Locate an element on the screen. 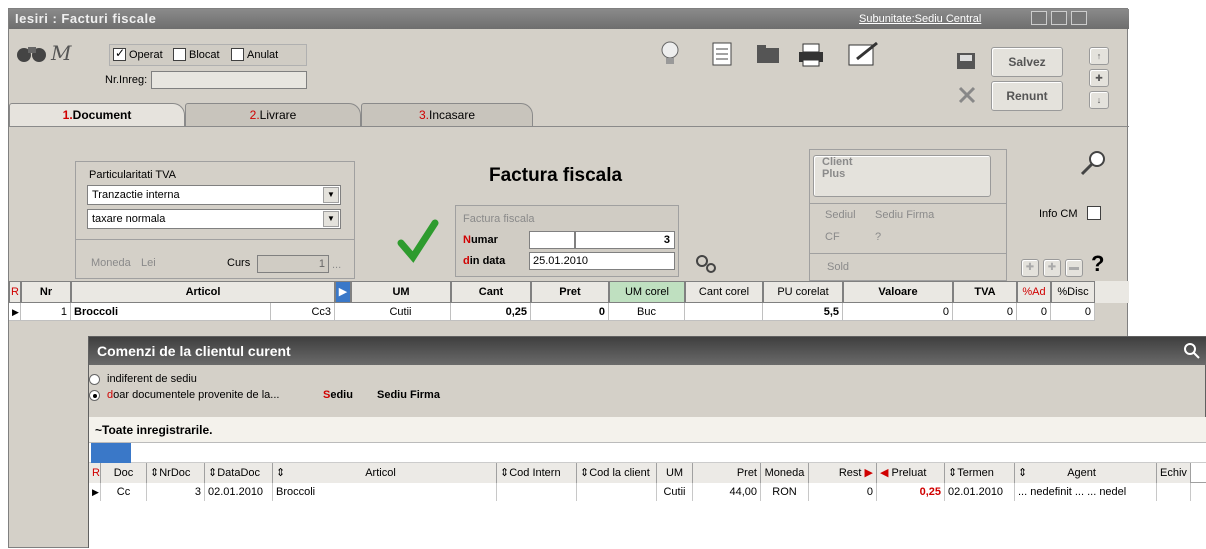 The height and width of the screenshot is (549, 1206). add-row-icon: ✚ is located at coordinates (1030, 268).